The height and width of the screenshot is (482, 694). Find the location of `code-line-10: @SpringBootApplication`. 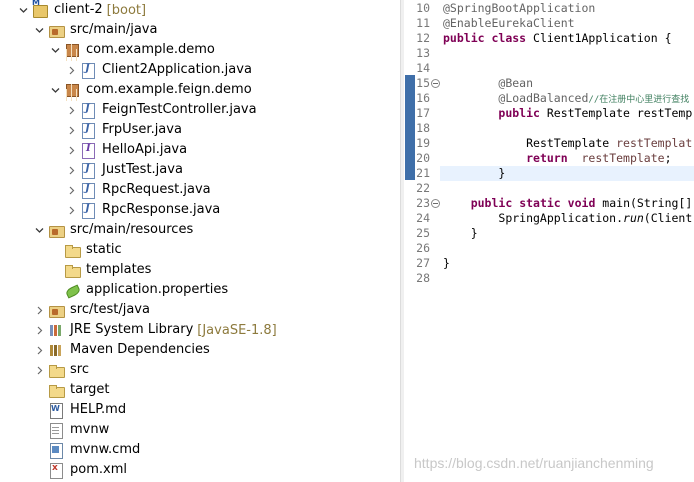

code-line-10: @SpringBootApplication is located at coordinates (519, 8).